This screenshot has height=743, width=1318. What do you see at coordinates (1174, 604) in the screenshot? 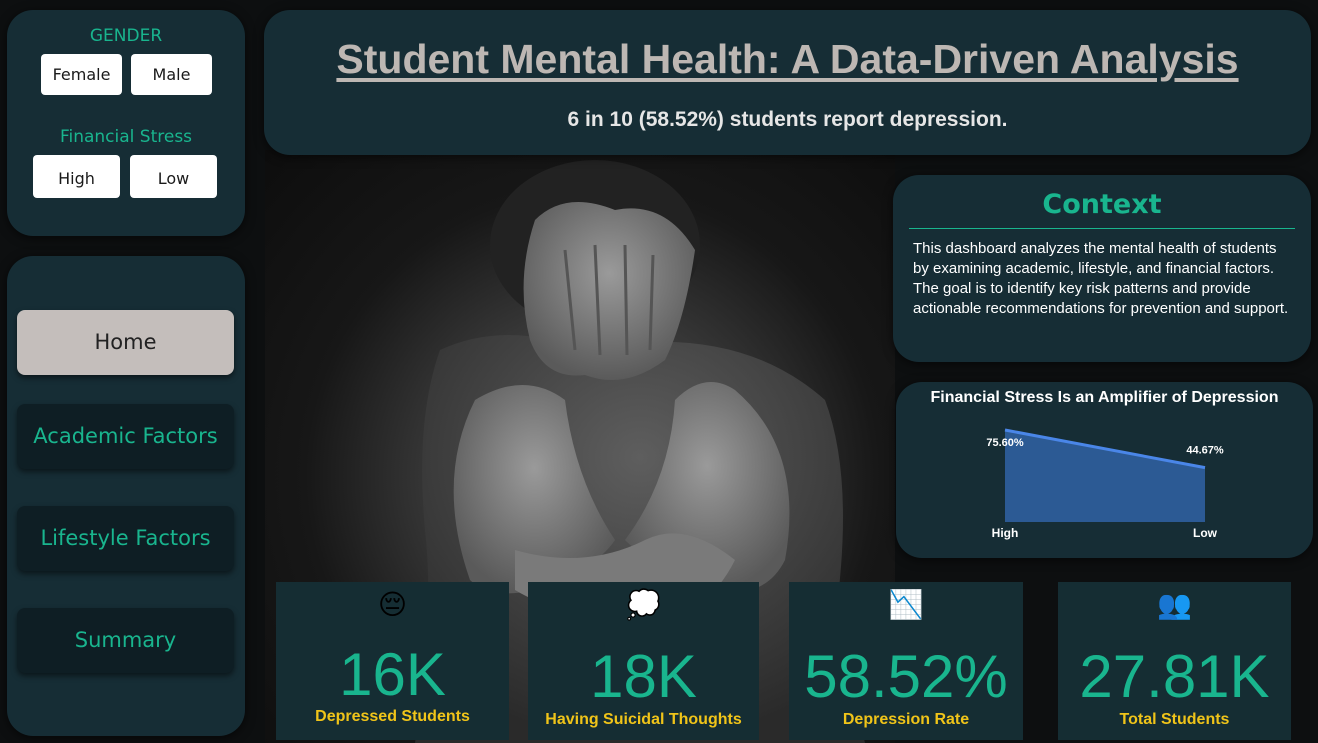
I see `people-icon: 👥` at bounding box center [1174, 604].